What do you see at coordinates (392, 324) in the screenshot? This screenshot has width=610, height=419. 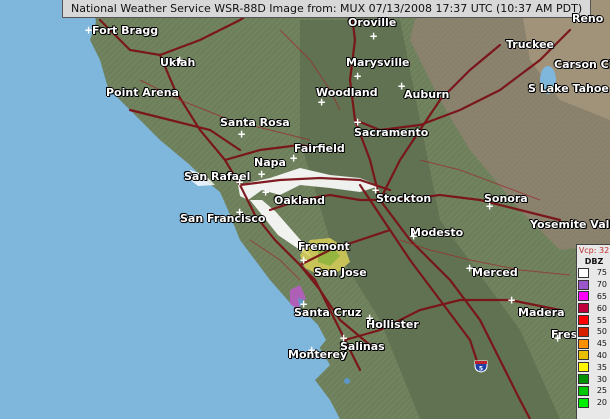 I see `city-label-hollister: Hollister` at bounding box center [392, 324].